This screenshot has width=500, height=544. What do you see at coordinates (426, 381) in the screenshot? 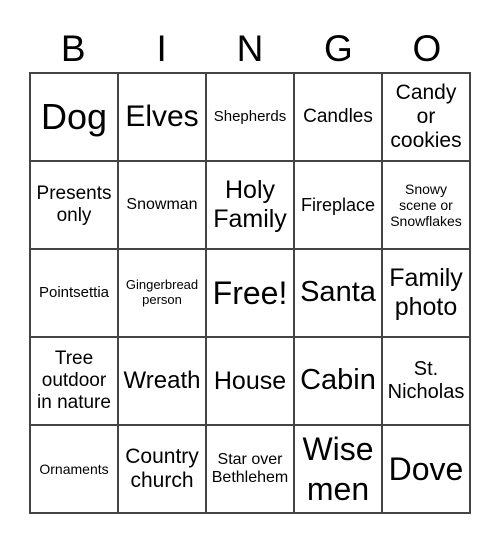
I see `bingo-cell: St. Nicholas` at bounding box center [426, 381].